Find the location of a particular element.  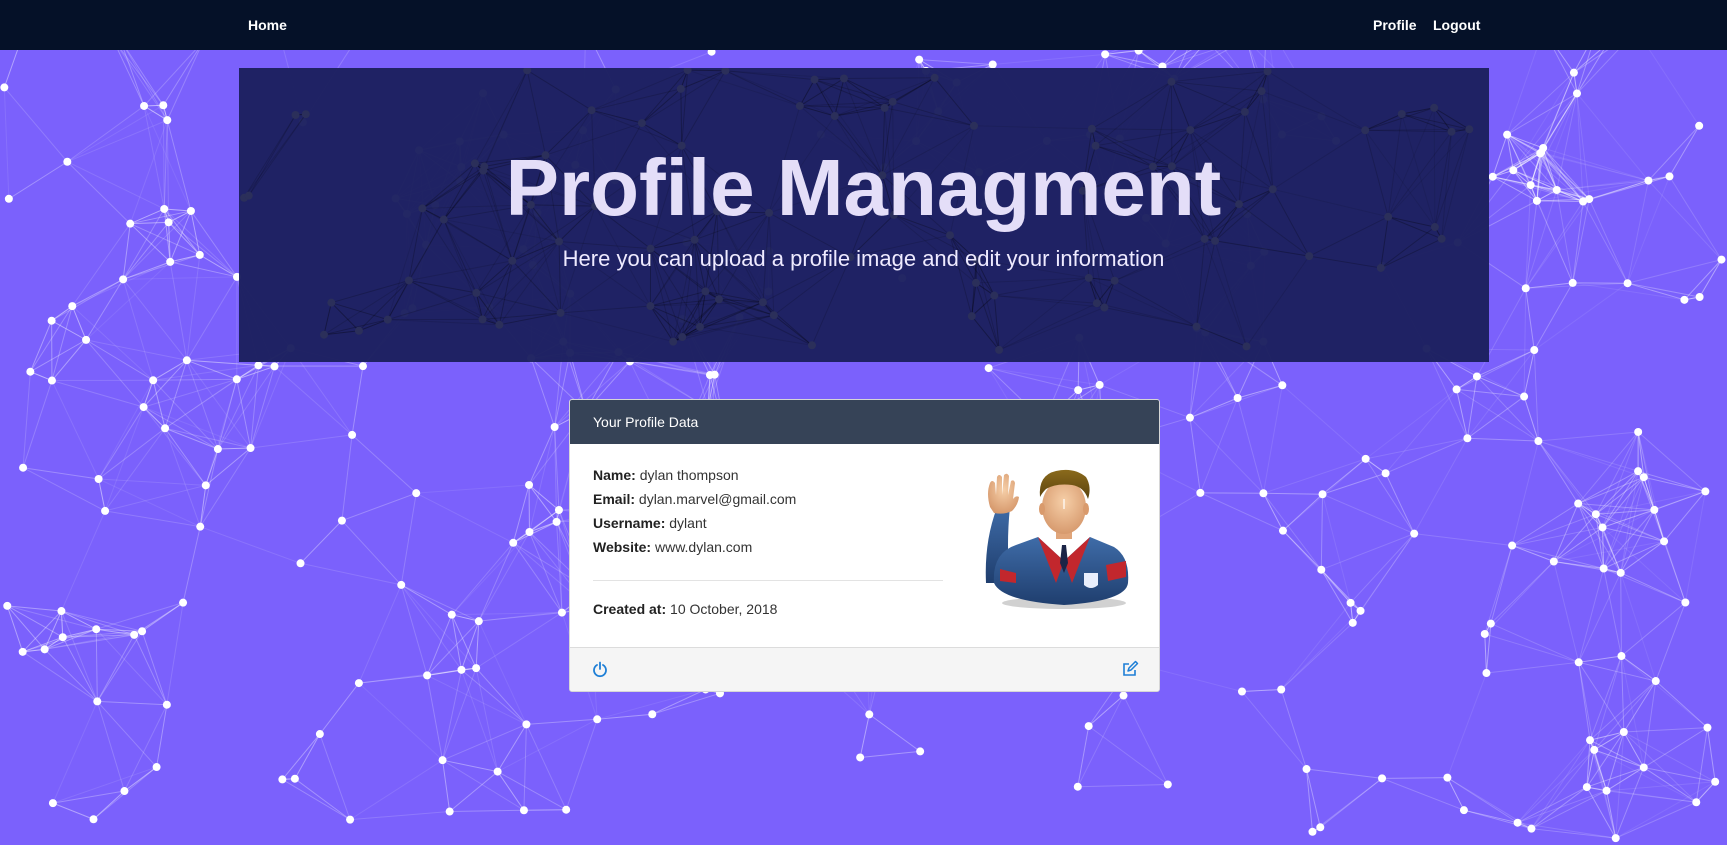

profile-username-row: Username: dylant is located at coordinates (650, 523).